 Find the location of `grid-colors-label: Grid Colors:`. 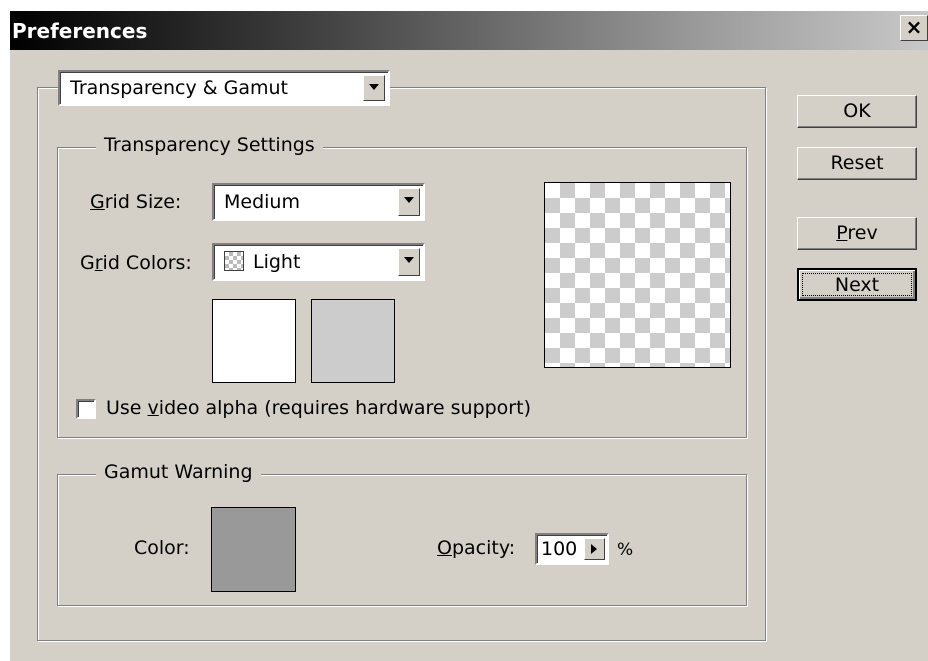

grid-colors-label: Grid Colors: is located at coordinates (136, 263).